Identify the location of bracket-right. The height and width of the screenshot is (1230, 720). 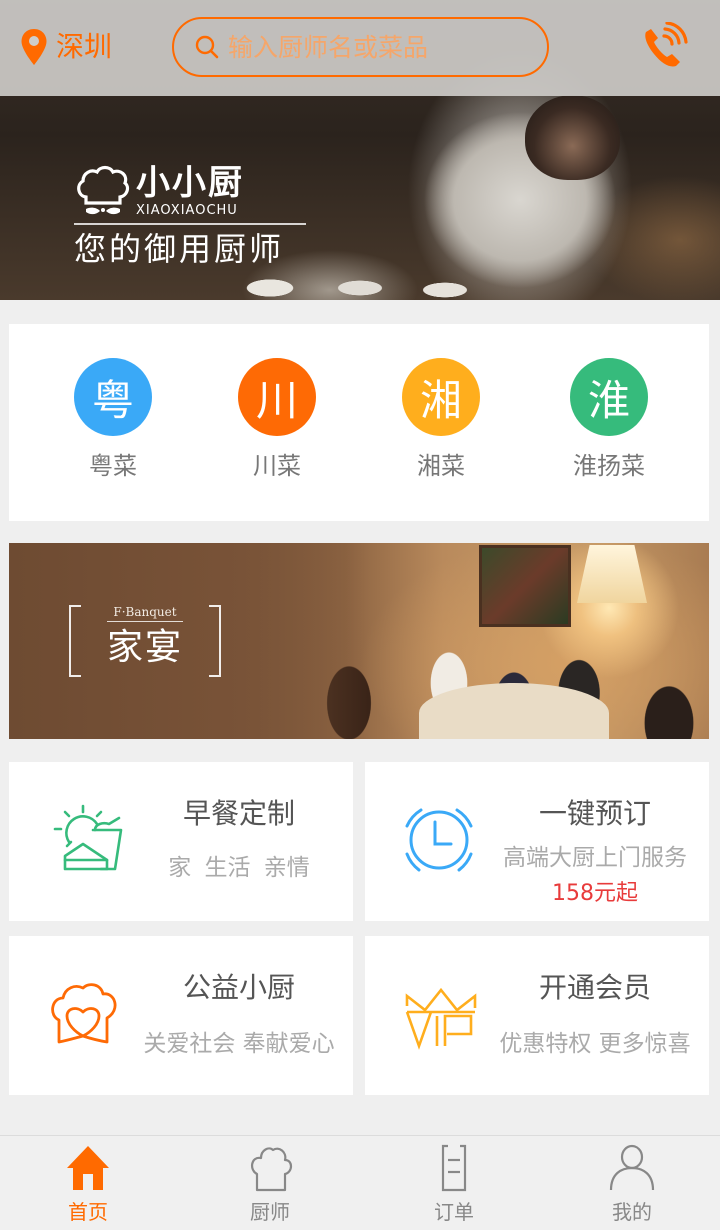
(215, 641).